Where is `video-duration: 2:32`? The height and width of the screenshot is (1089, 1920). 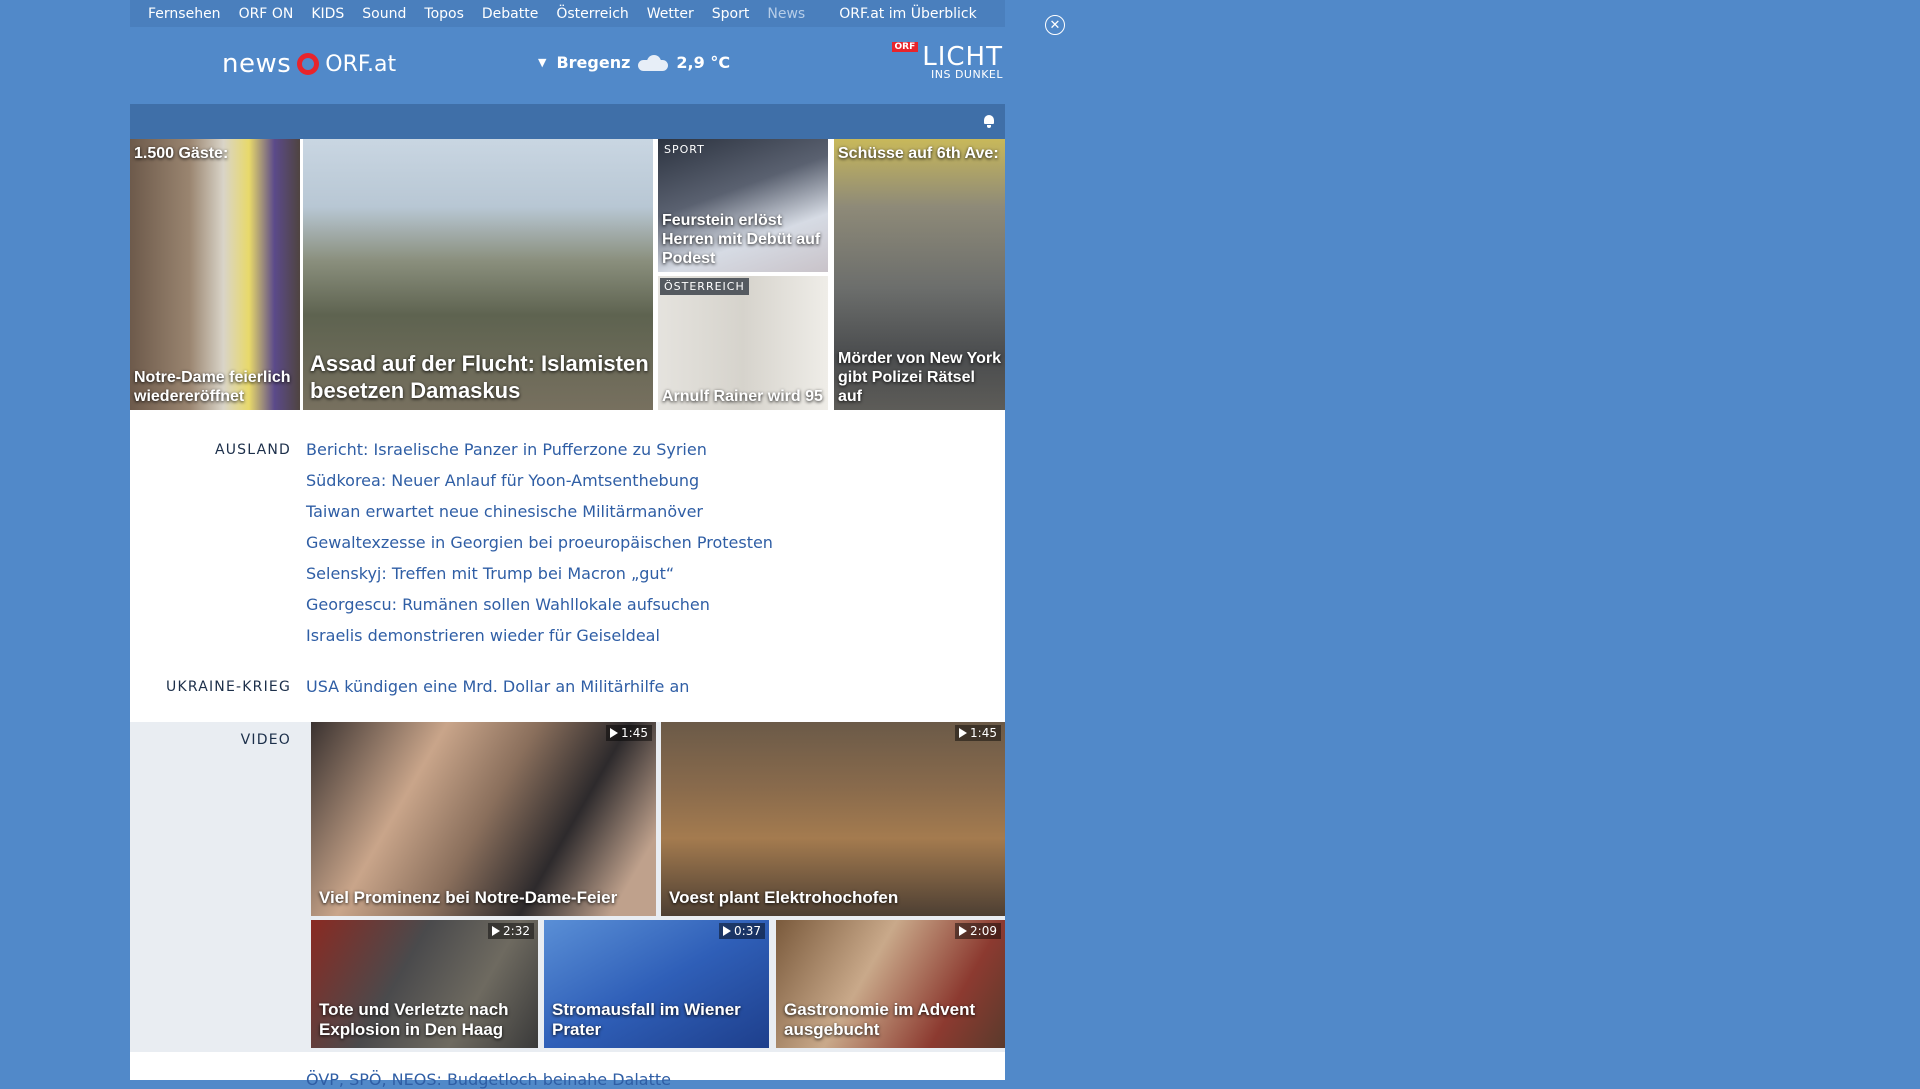
video-duration: 2:32 is located at coordinates (511, 931).